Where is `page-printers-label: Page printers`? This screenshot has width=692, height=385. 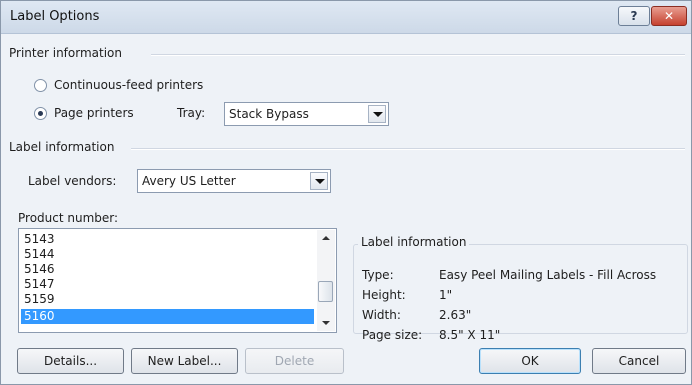 page-printers-label: Page printers is located at coordinates (94, 113).